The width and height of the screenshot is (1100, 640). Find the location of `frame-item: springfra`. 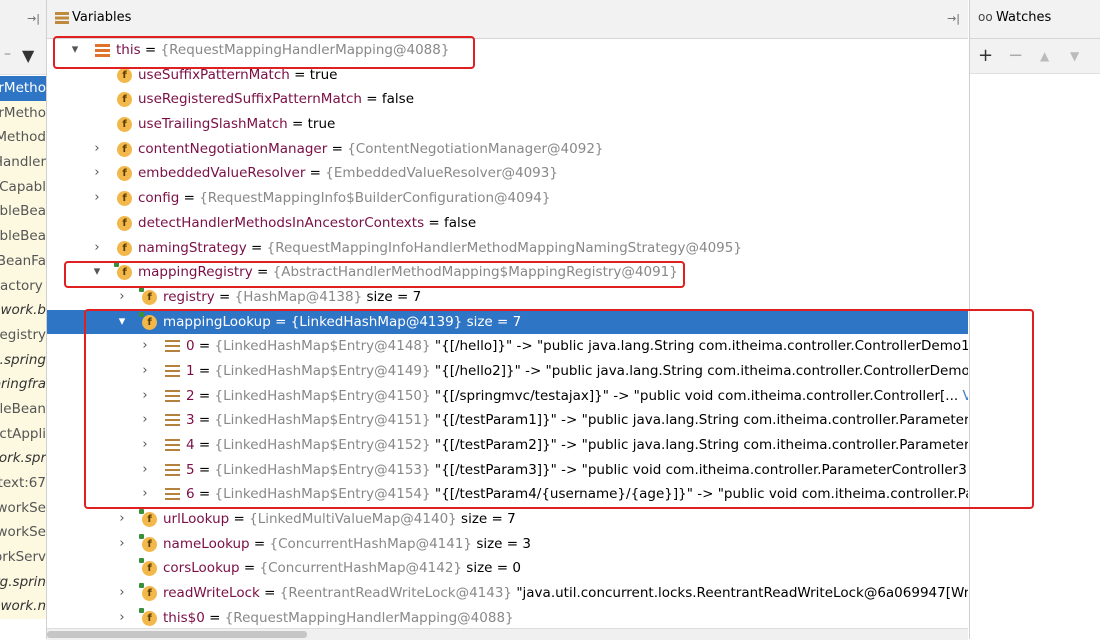

frame-item: springfra is located at coordinates (23, 384).